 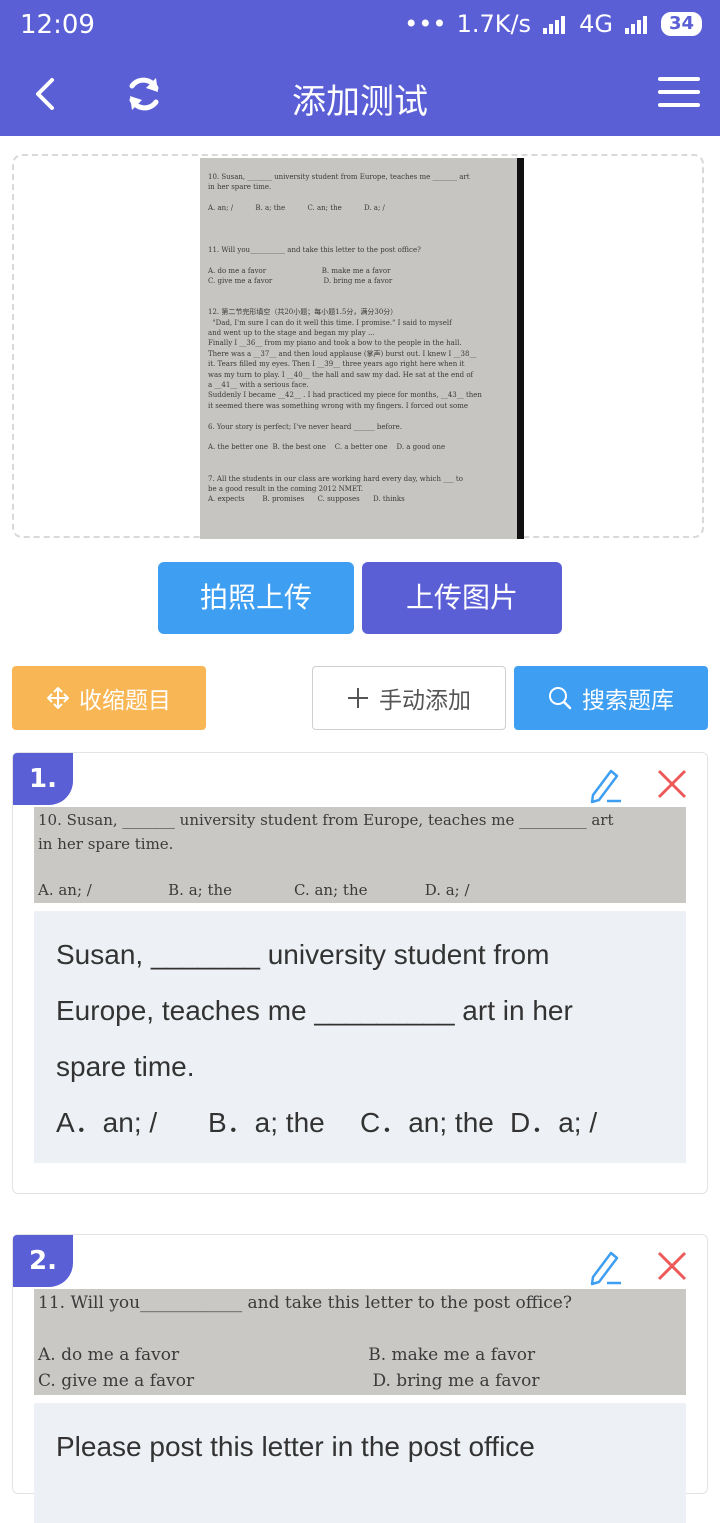 What do you see at coordinates (596, 24) in the screenshot?
I see `network-type: 4G` at bounding box center [596, 24].